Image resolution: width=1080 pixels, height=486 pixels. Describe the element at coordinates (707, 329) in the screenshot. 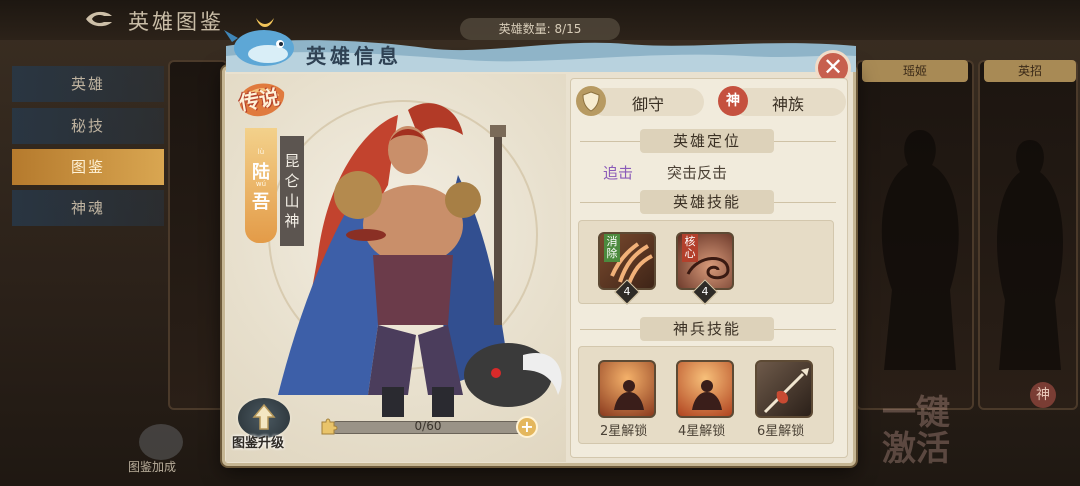

I see `weapon-skills-header: 神兵技能` at that location.